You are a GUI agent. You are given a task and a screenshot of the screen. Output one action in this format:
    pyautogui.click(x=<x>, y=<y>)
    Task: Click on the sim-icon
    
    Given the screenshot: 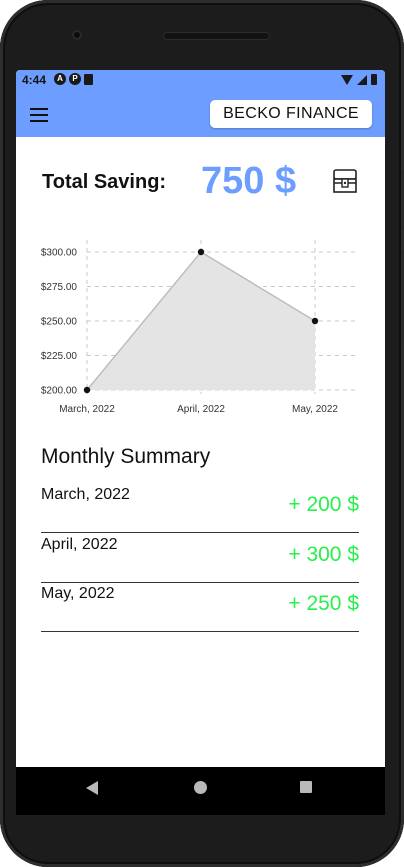 What is the action you would take?
    pyautogui.click(x=88, y=79)
    